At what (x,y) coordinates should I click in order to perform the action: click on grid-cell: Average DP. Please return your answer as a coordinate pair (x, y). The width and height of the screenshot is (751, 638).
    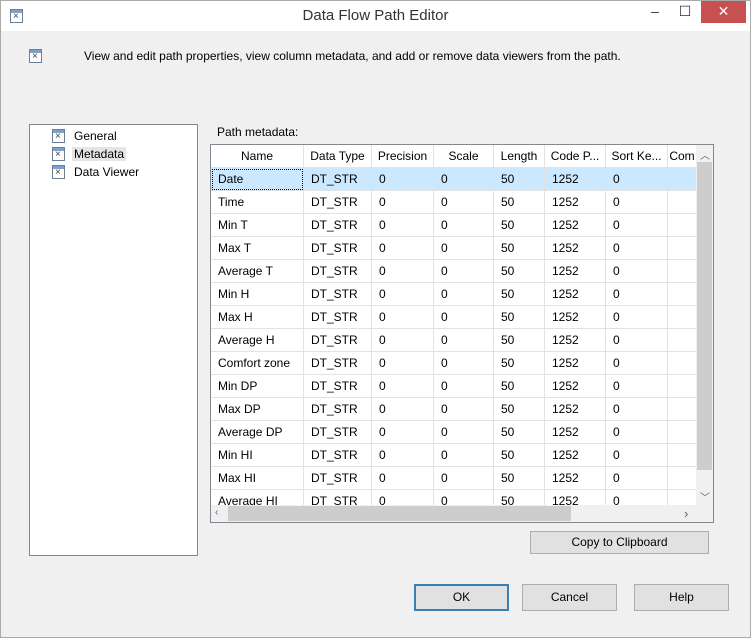
    Looking at the image, I should click on (257, 432).